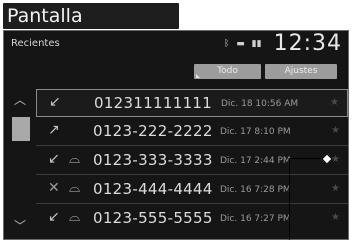 The width and height of the screenshot is (353, 242). What do you see at coordinates (227, 44) in the screenshot?
I see `bluetooth-icon: ᛒ` at bounding box center [227, 44].